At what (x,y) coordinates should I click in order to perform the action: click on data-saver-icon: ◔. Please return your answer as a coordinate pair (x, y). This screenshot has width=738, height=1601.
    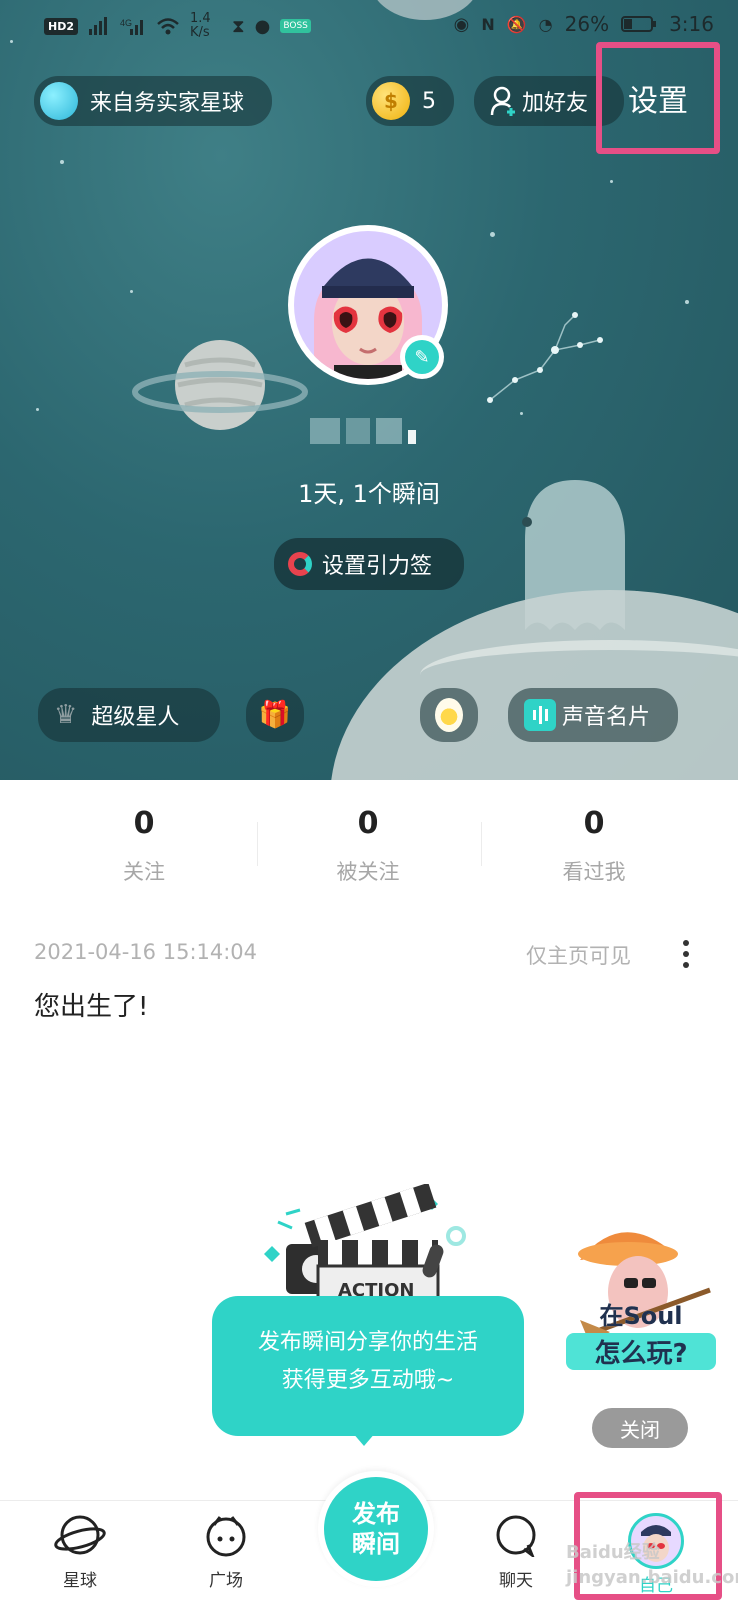
    Looking at the image, I should click on (545, 24).